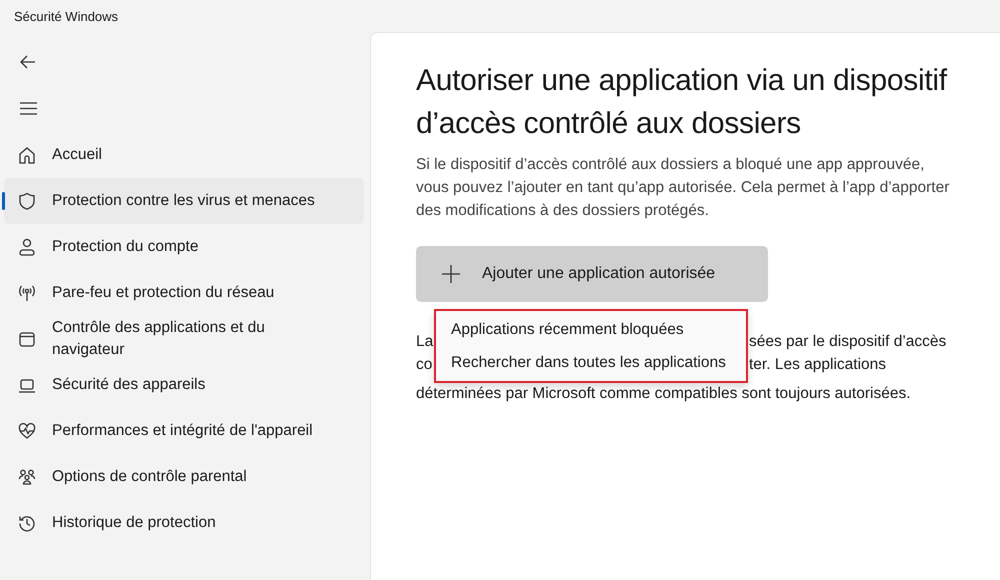 The width and height of the screenshot is (1000, 580). I want to click on sidebar-item: Protection contre les virus et menaces, so click(184, 201).